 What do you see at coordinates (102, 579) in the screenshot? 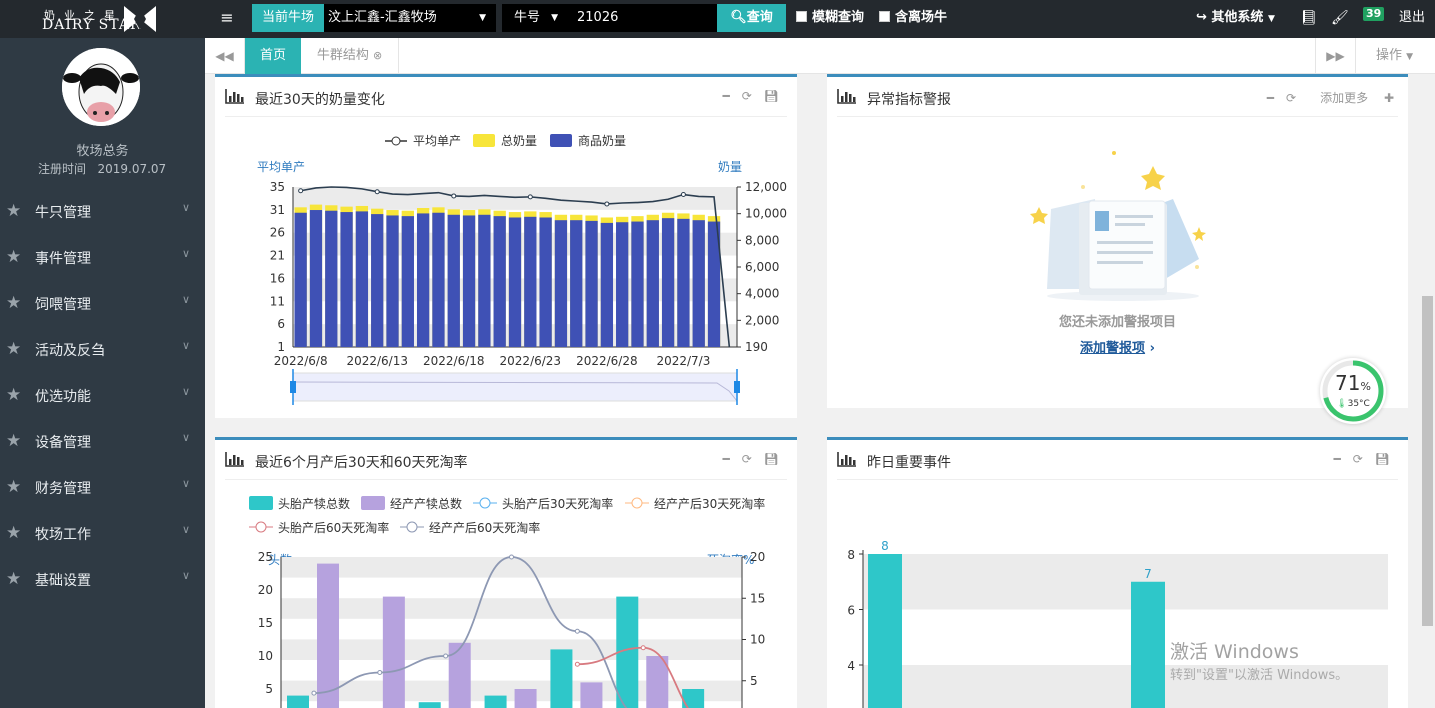
I see `sidebar-item-basic-settings: ★ 基础设置 ∨` at bounding box center [102, 579].